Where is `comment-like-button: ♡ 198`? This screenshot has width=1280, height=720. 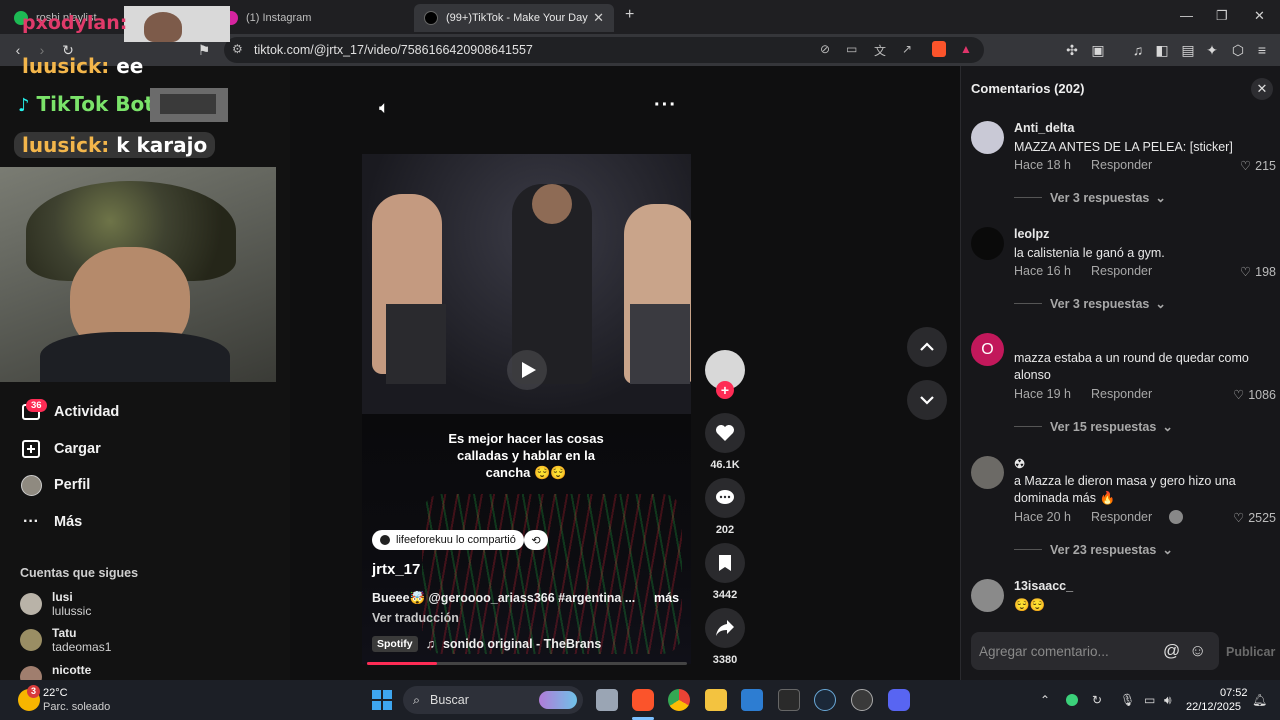
comment-like-button: ♡ 198 is located at coordinates (1258, 272).